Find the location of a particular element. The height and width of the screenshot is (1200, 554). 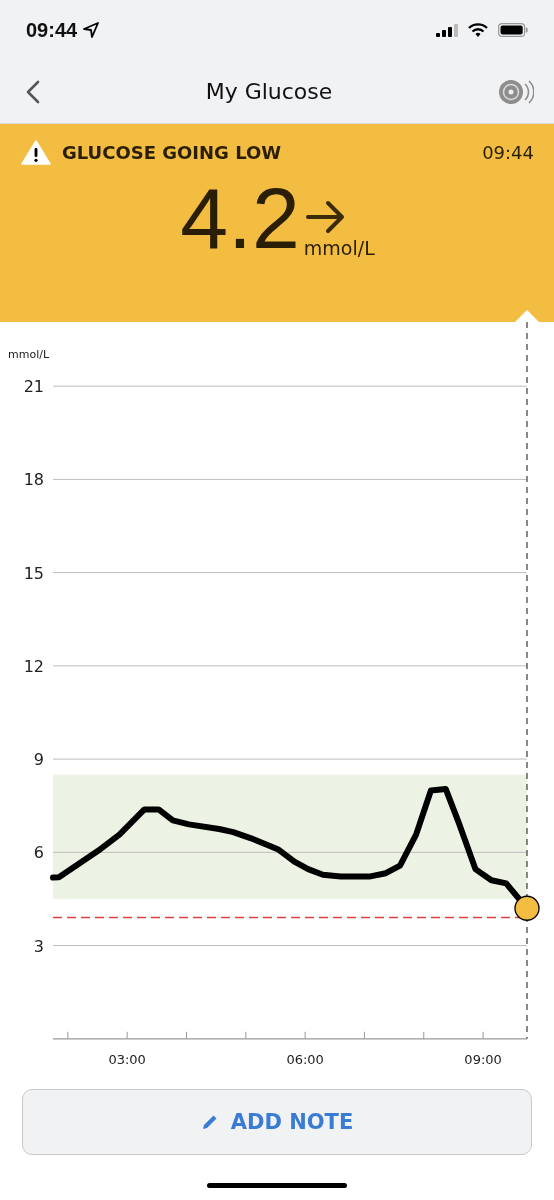

y-tick-label: 6 is located at coordinates (38, 853).